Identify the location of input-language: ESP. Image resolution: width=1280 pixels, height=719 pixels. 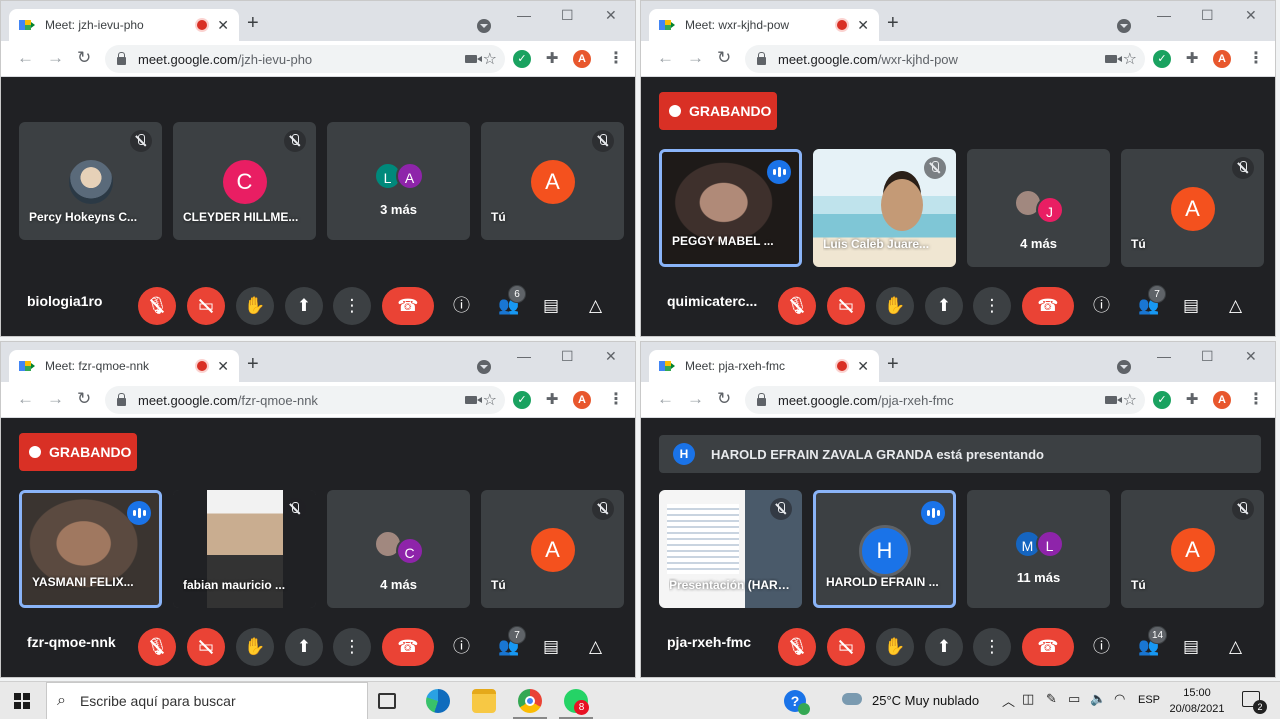
(1149, 700).